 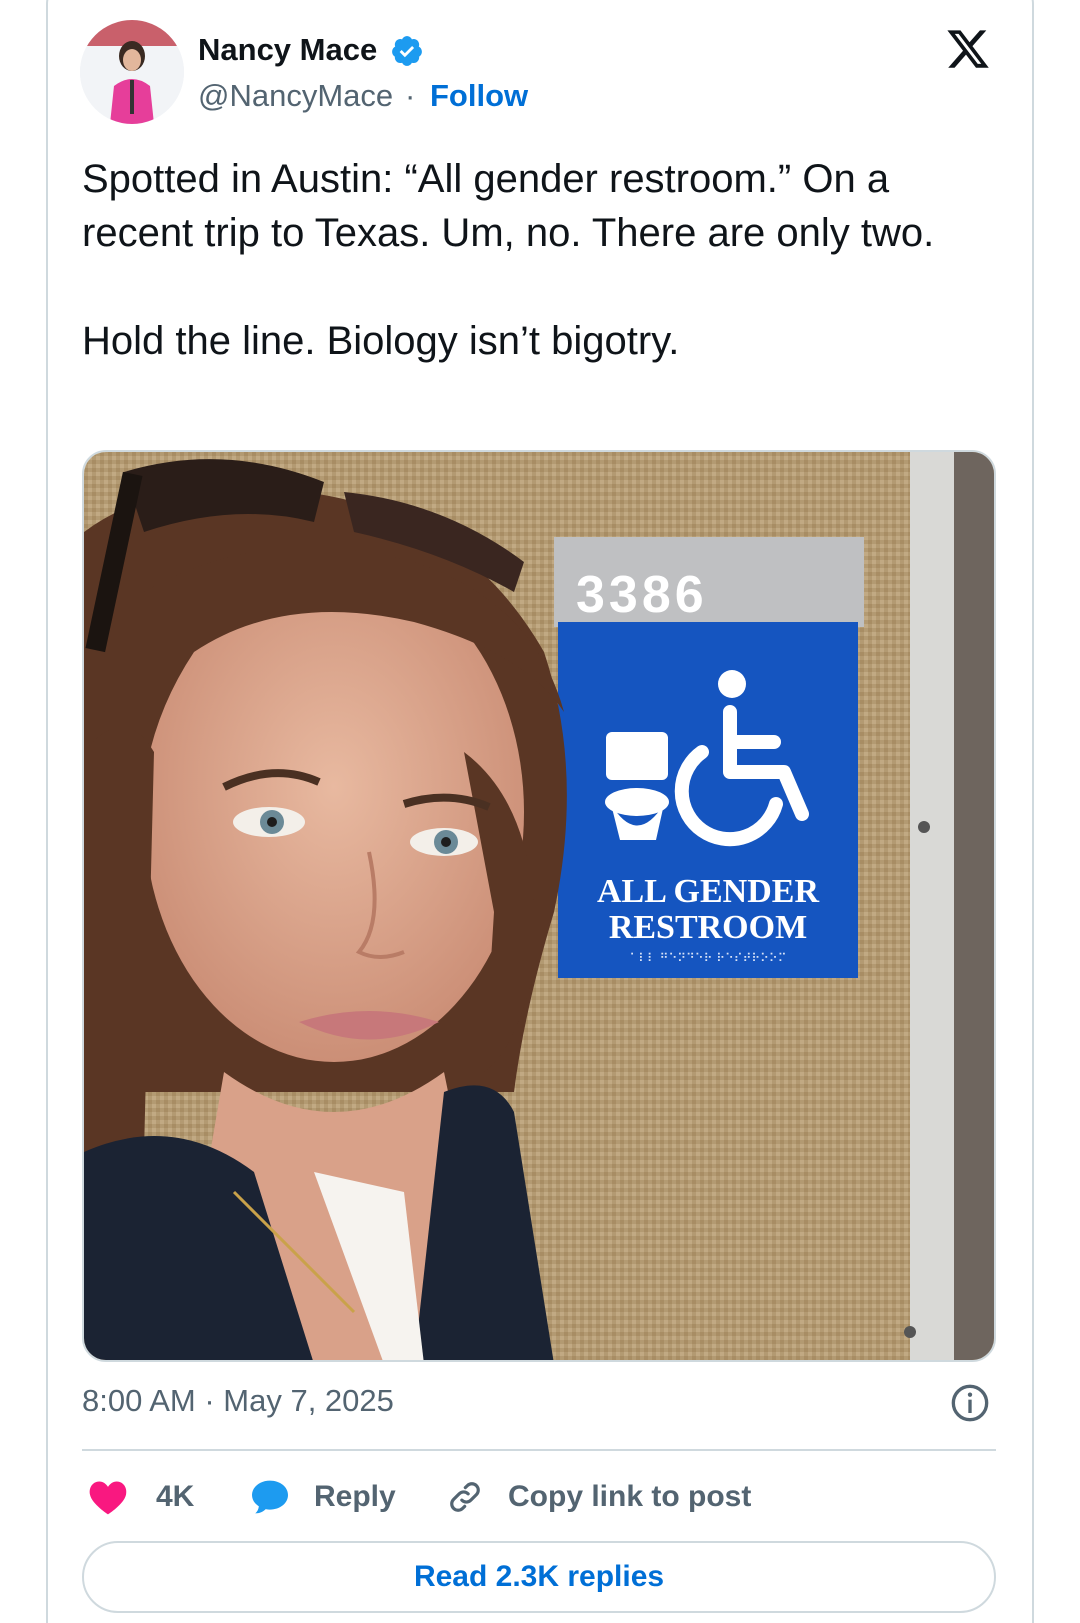 What do you see at coordinates (539, 1450) in the screenshot?
I see `divider` at bounding box center [539, 1450].